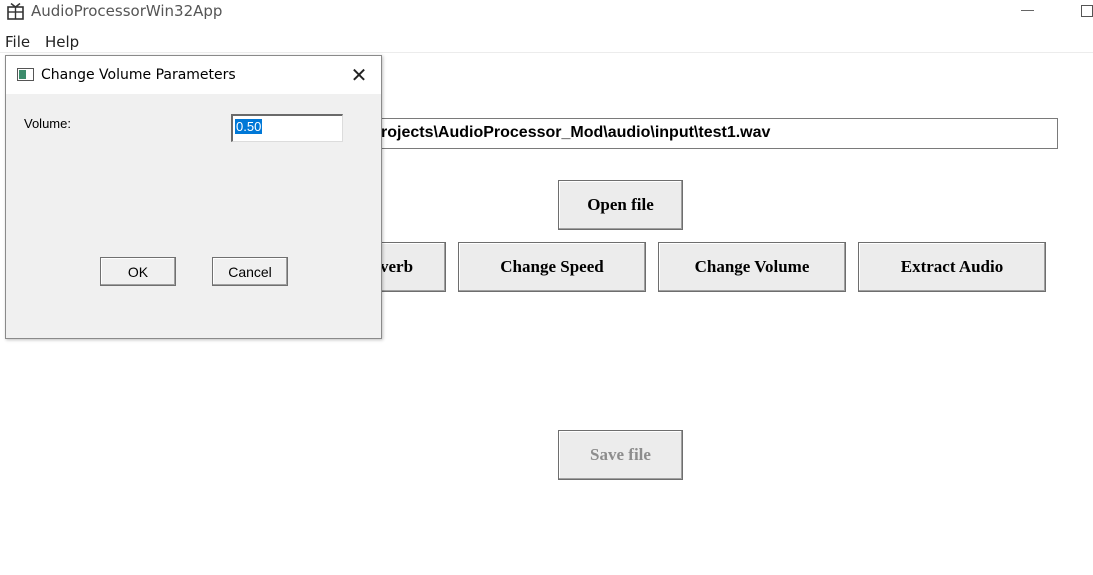 Image resolution: width=1093 pixels, height=575 pixels. What do you see at coordinates (552, 267) in the screenshot?
I see `change-speed-button: Change Speed` at bounding box center [552, 267].